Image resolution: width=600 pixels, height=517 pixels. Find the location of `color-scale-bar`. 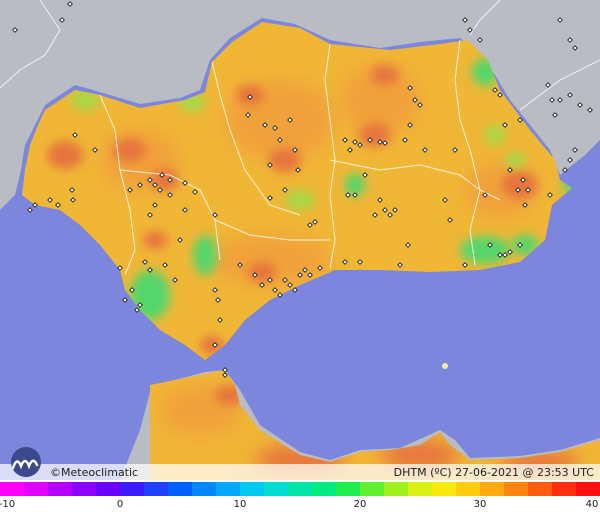

color-scale-bar is located at coordinates (300, 489).